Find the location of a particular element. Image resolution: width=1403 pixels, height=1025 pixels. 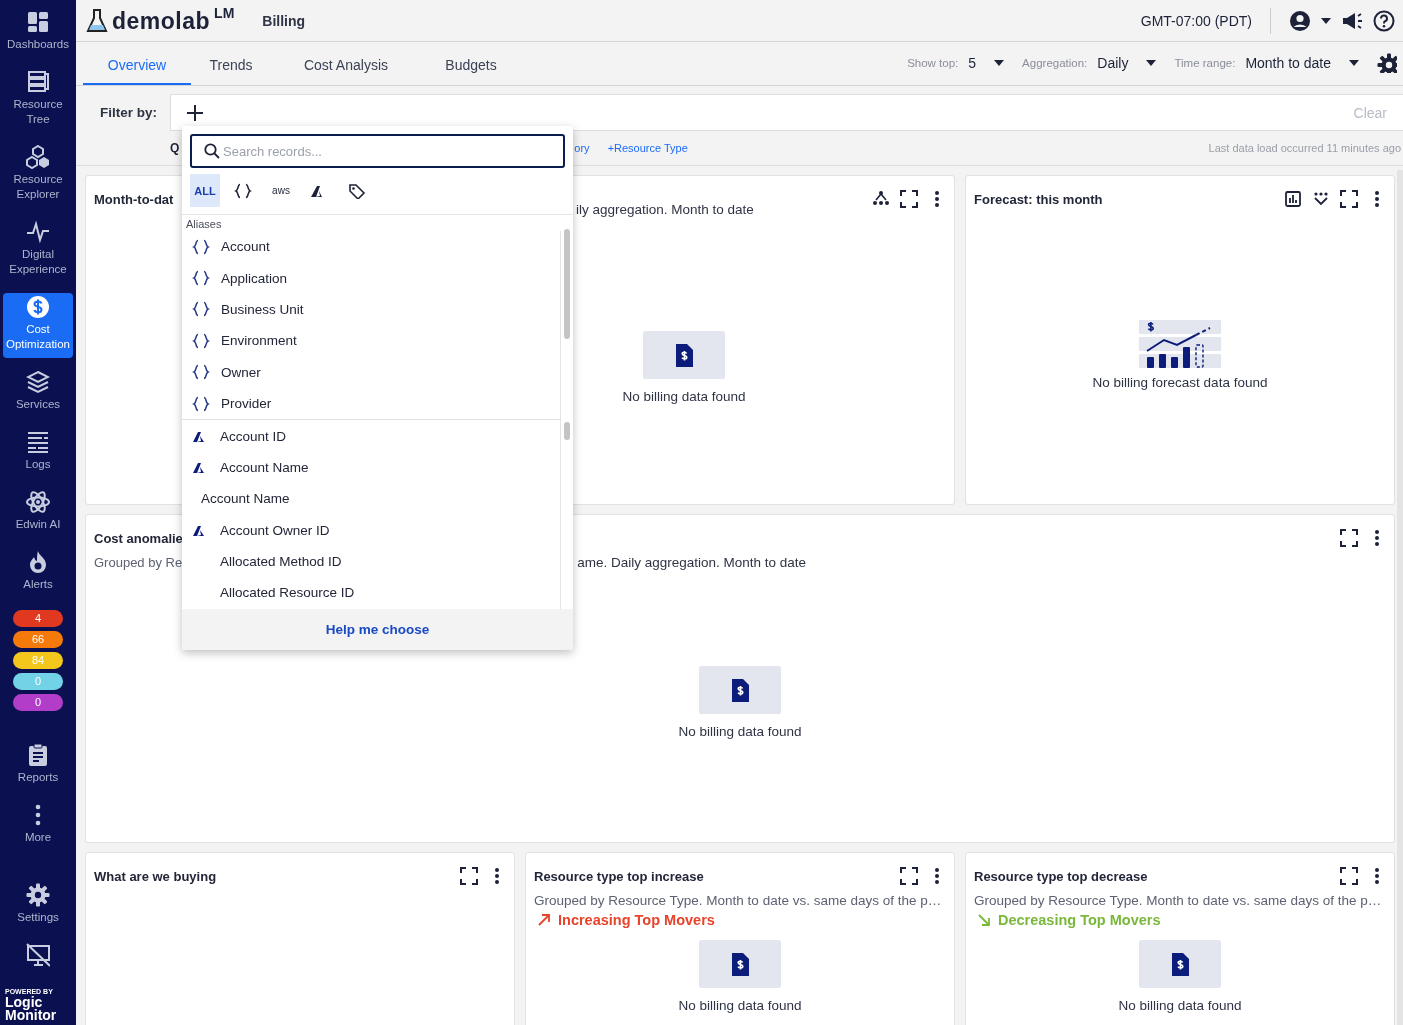

control-label: Time range: is located at coordinates (1205, 63).